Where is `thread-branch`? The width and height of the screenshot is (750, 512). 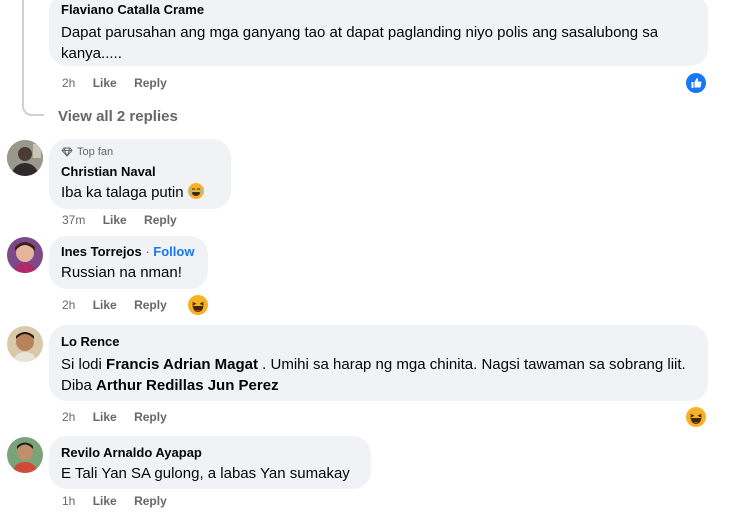 thread-branch is located at coordinates (33, 108).